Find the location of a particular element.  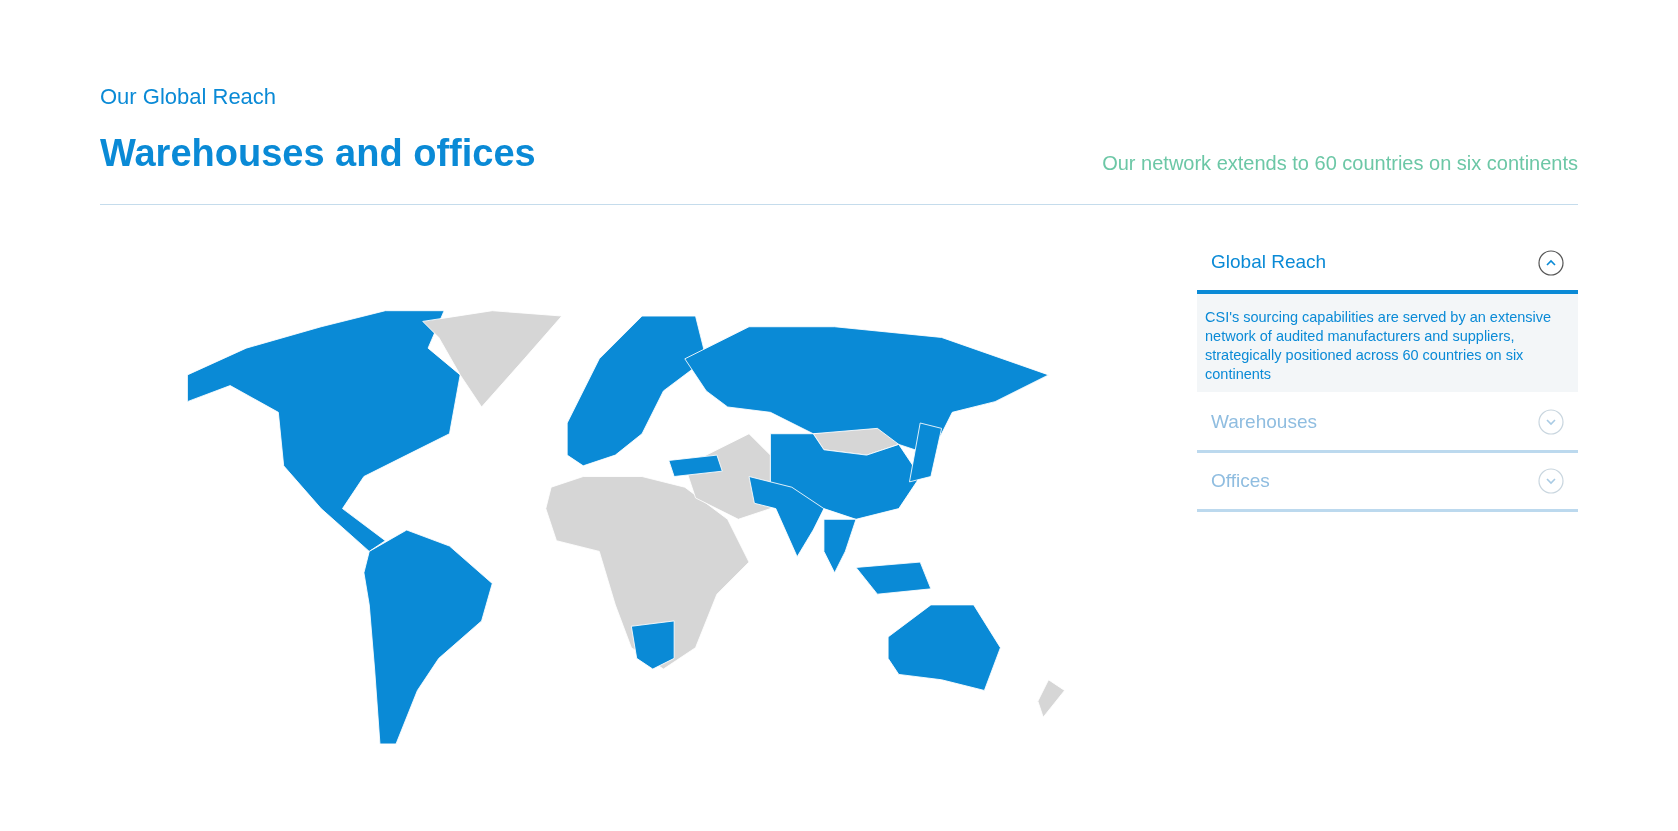

accordion-header: Warehouses is located at coordinates (1387, 423).